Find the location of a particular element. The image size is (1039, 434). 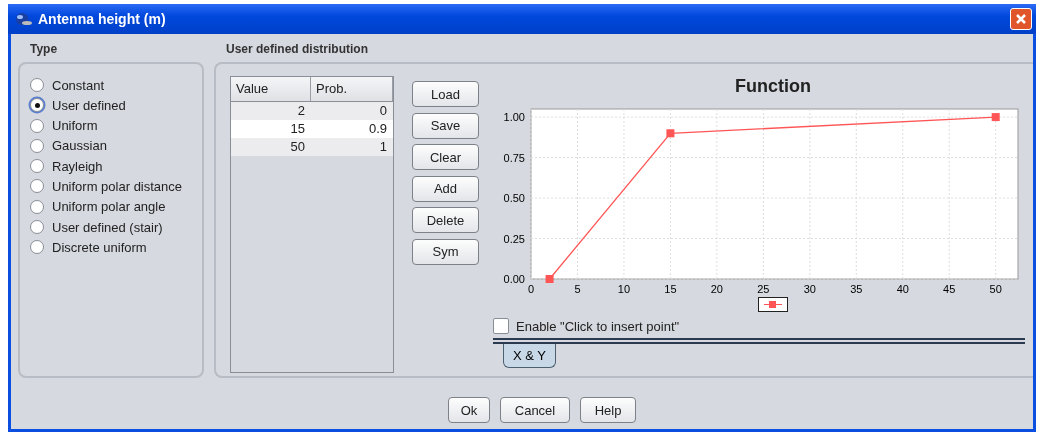

action-button: Clear is located at coordinates (445, 157).